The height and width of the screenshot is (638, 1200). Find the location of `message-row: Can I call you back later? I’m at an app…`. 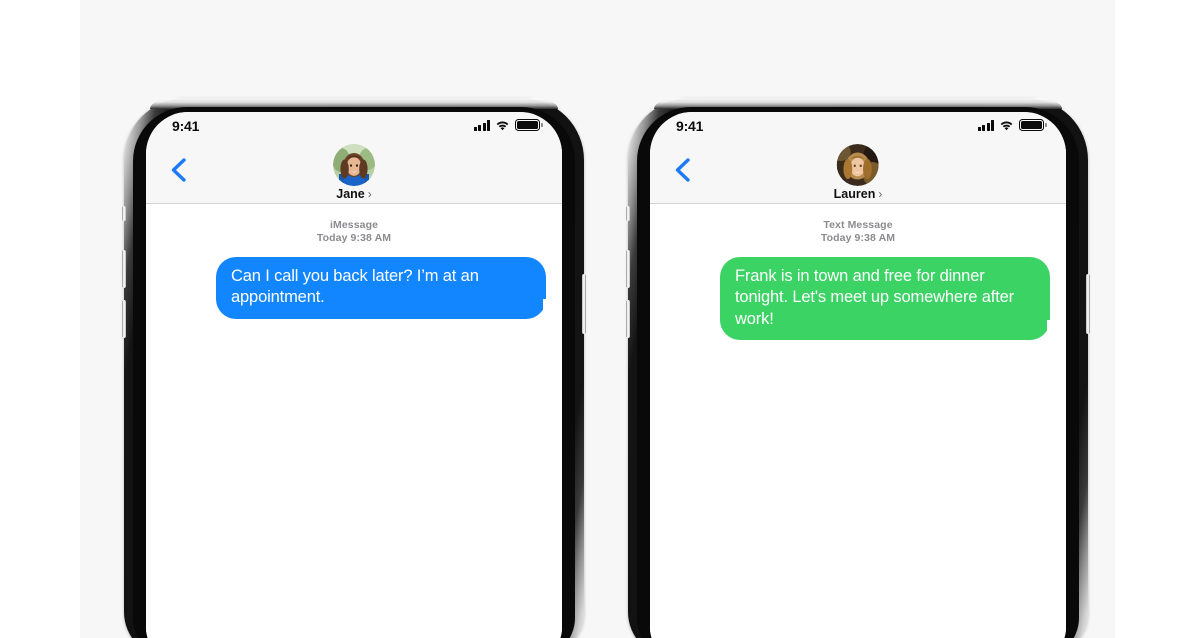

message-row: Can I call you back later? I’m at an app… is located at coordinates (354, 282).